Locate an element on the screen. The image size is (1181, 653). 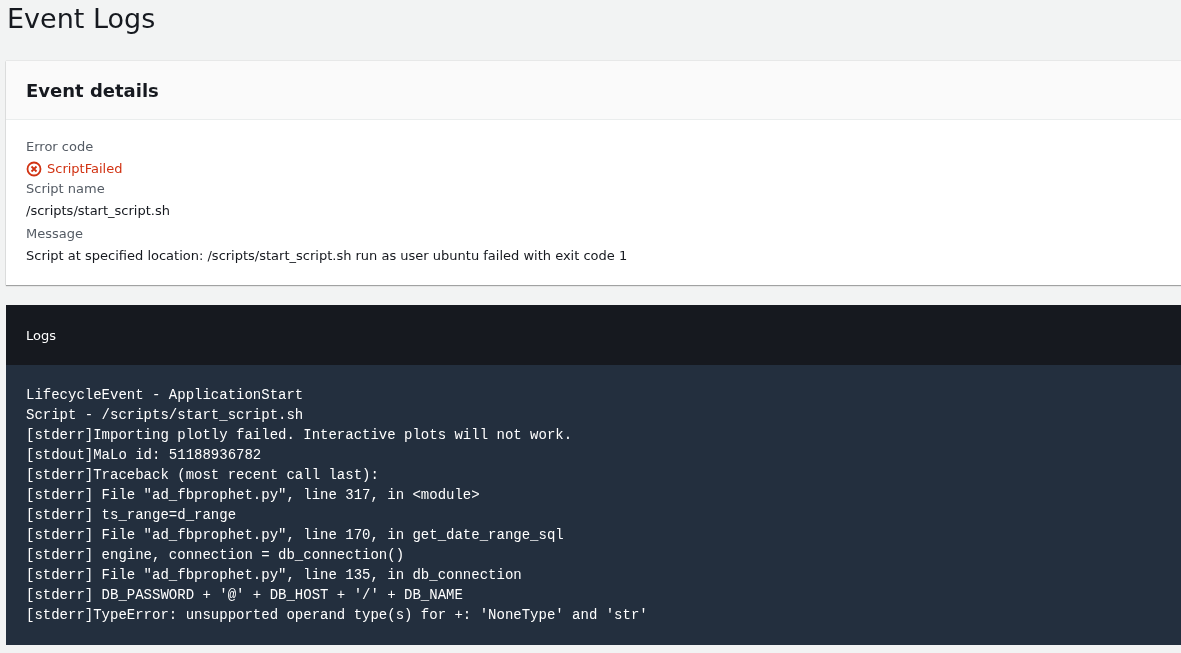
log-line: [stderr]TypeError: unsupported operand type(s) for +: 'NoneType' and 'str' is located at coordinates (337, 615).